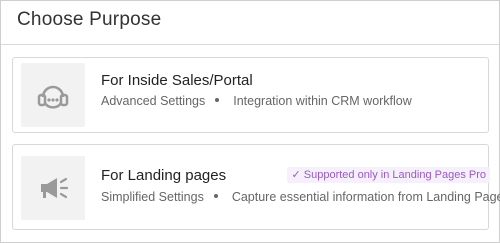 The image size is (500, 243). What do you see at coordinates (53, 188) in the screenshot?
I see `megaphone-icon` at bounding box center [53, 188].